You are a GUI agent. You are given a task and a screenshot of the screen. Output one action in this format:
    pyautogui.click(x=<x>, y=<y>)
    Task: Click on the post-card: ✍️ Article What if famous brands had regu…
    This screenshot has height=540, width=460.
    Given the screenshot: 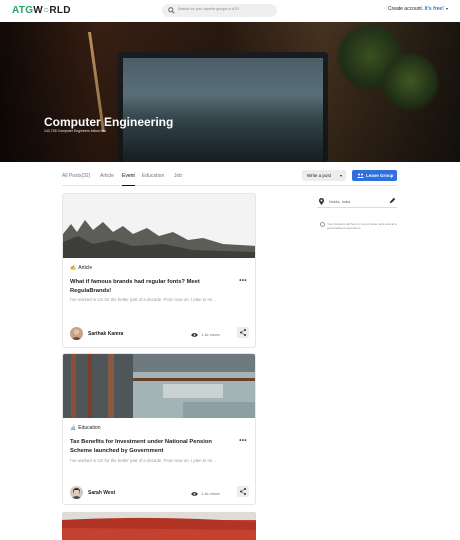 What is the action you would take?
    pyautogui.click(x=159, y=270)
    